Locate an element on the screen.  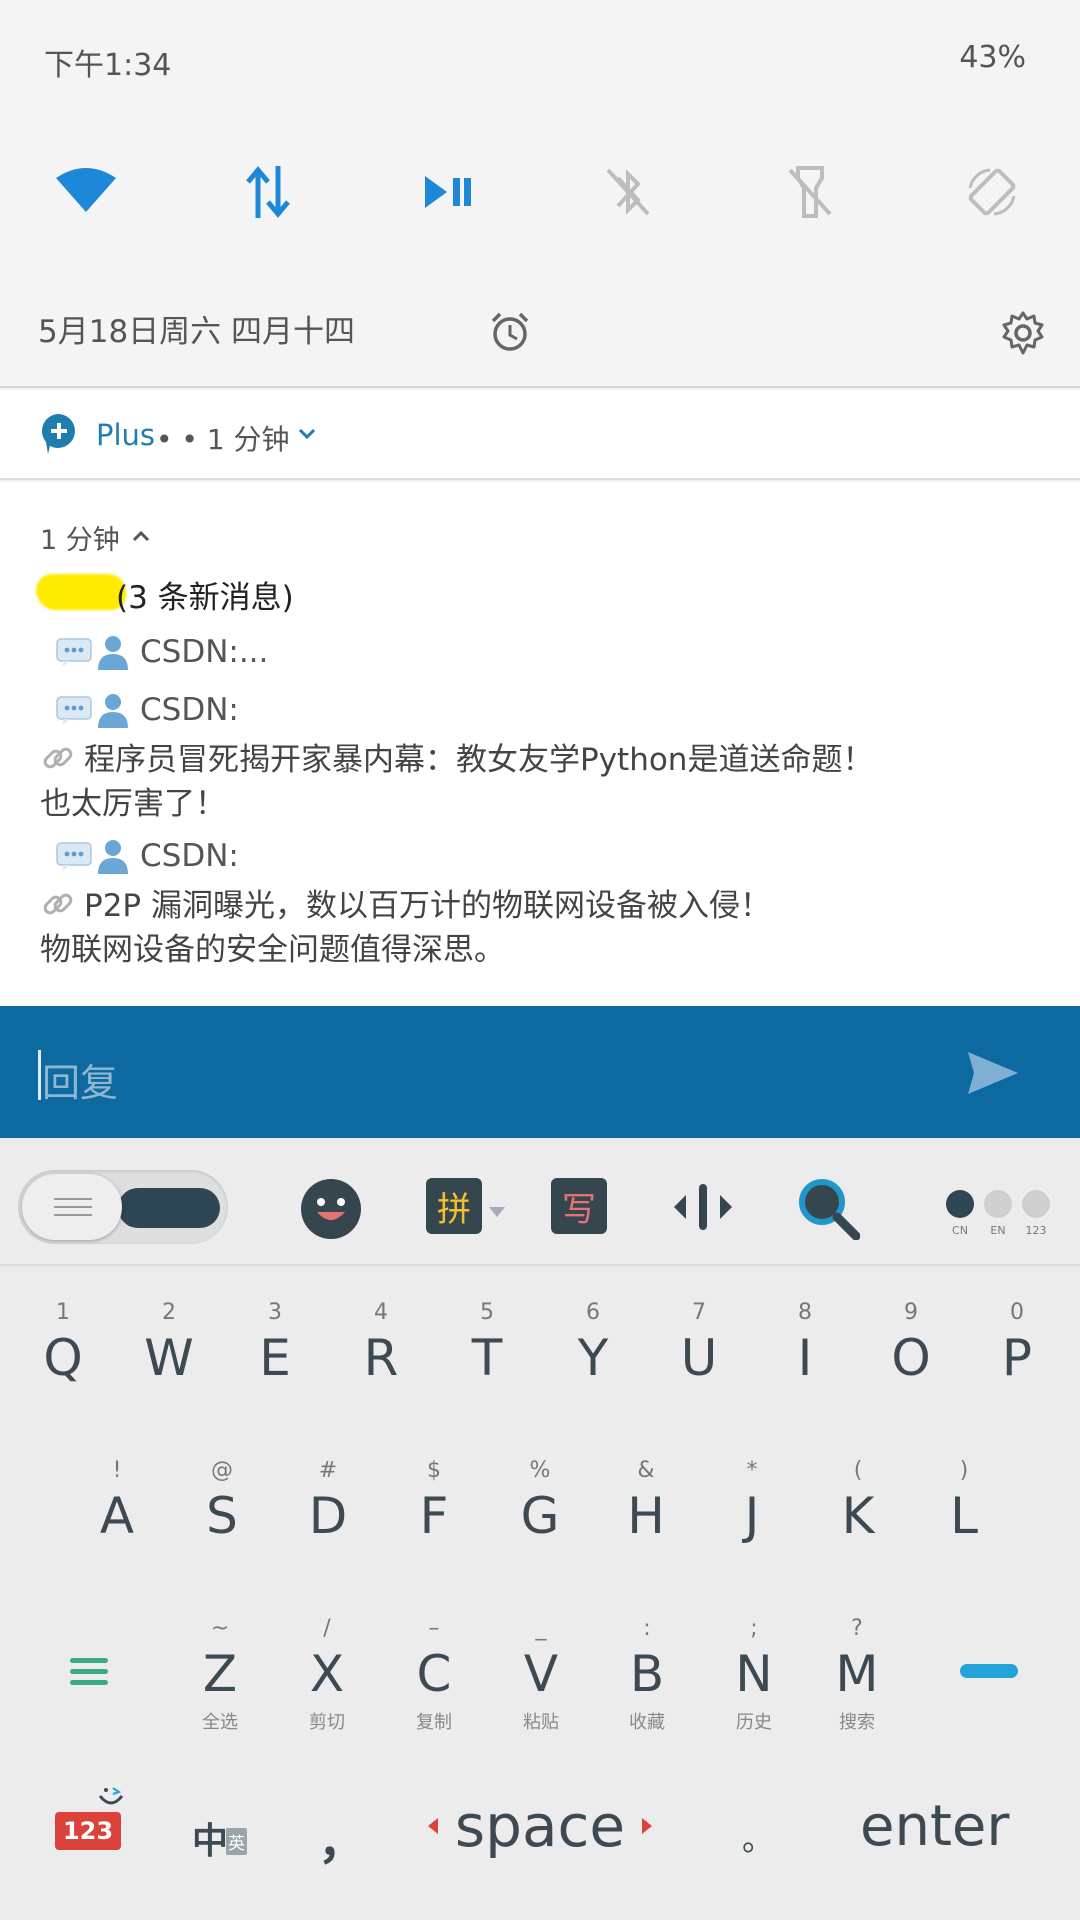
notification-header: Plus • • 1 分钟 is located at coordinates (540, 435).